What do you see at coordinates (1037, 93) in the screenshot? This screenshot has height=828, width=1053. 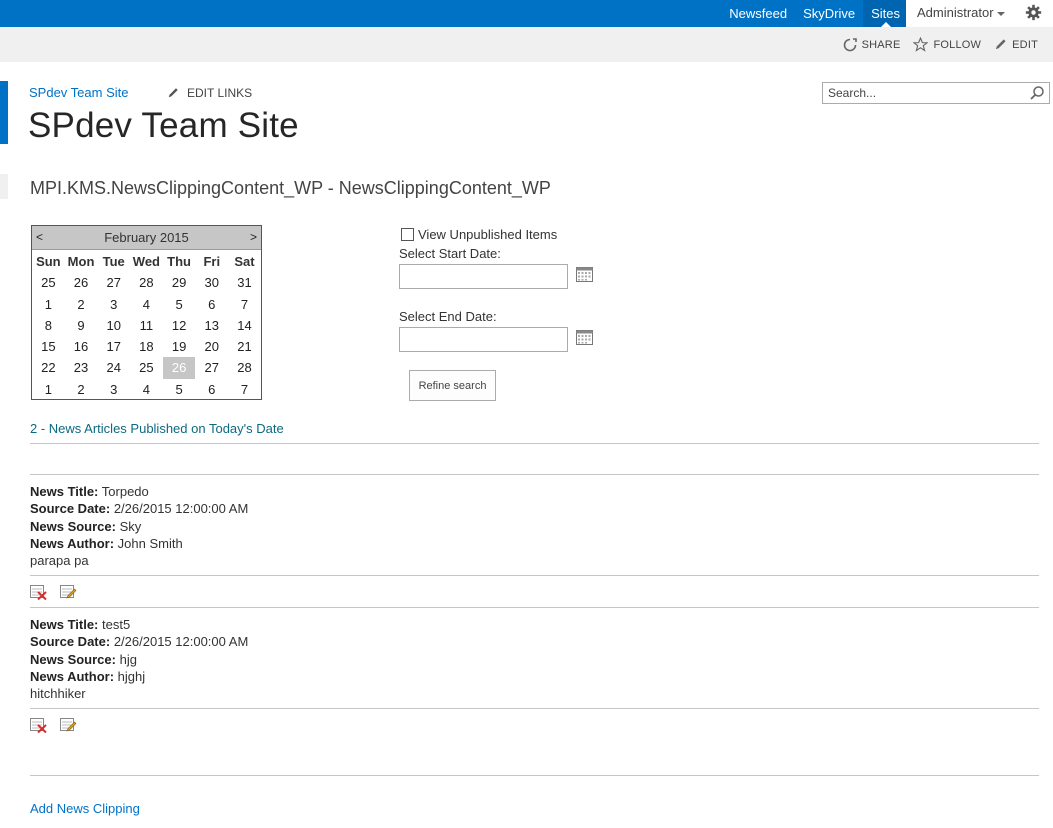 I see `search-icon` at bounding box center [1037, 93].